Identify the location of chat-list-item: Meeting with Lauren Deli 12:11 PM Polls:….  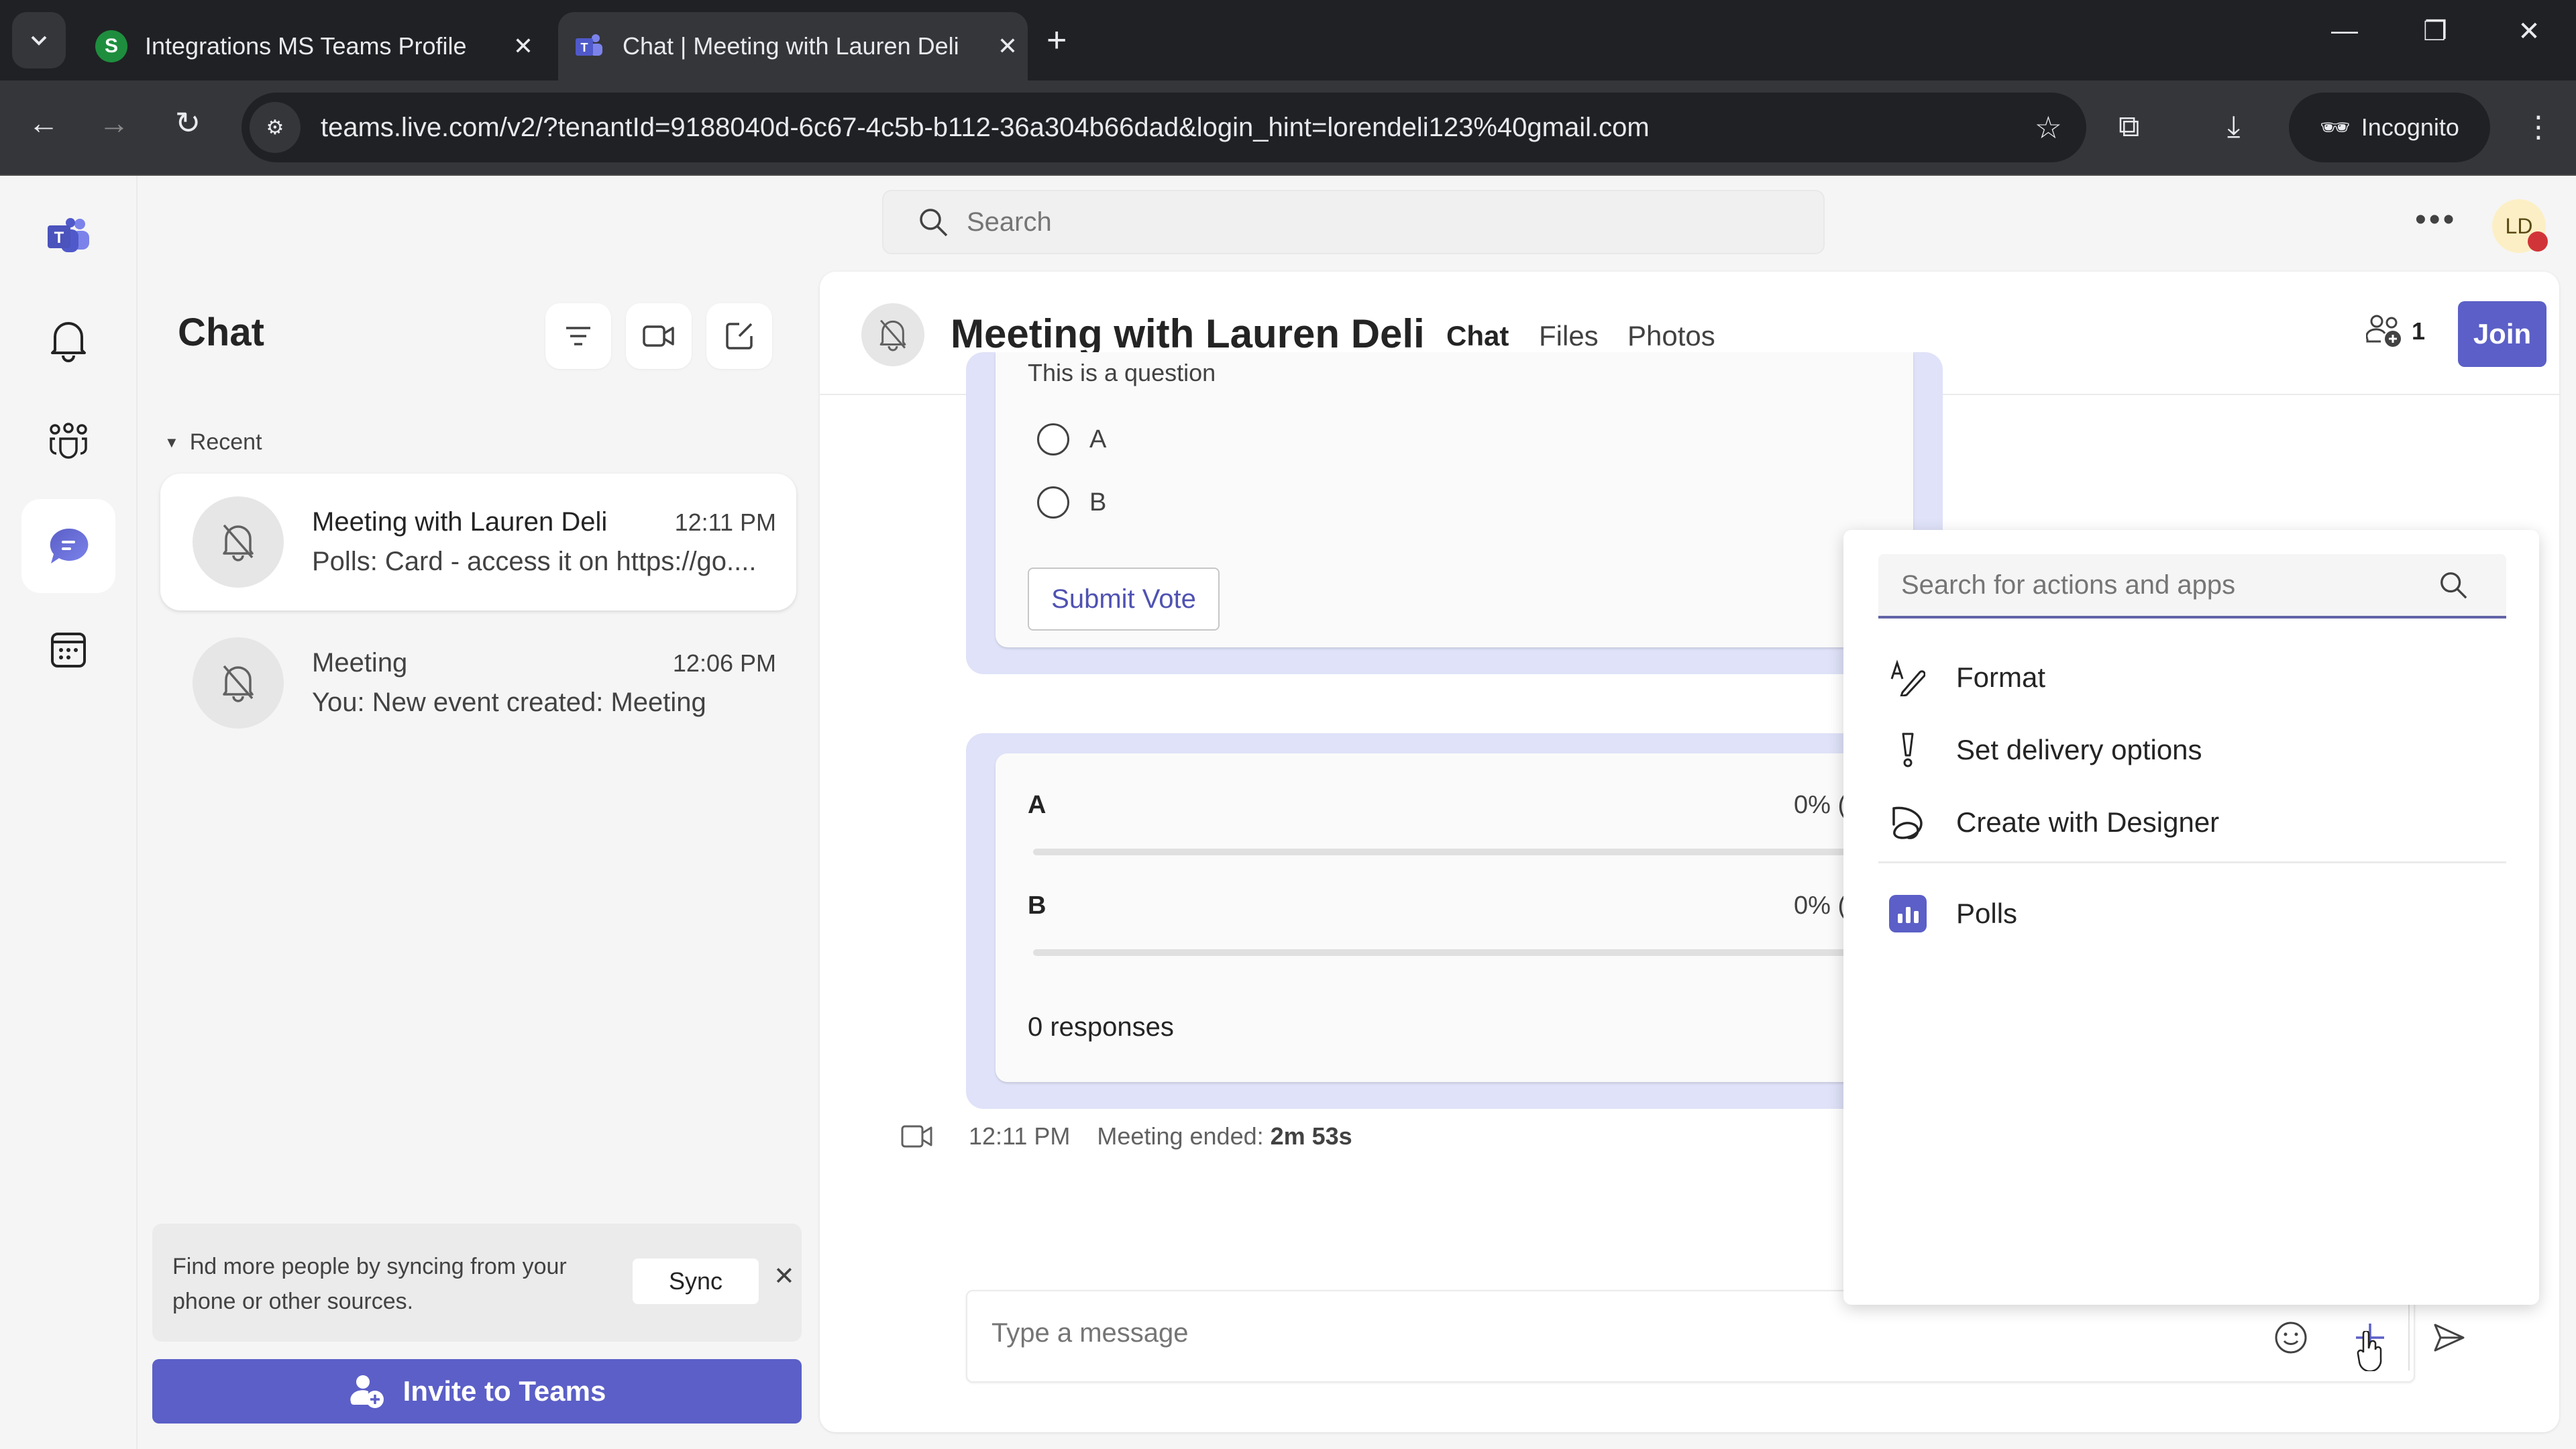
(478, 542).